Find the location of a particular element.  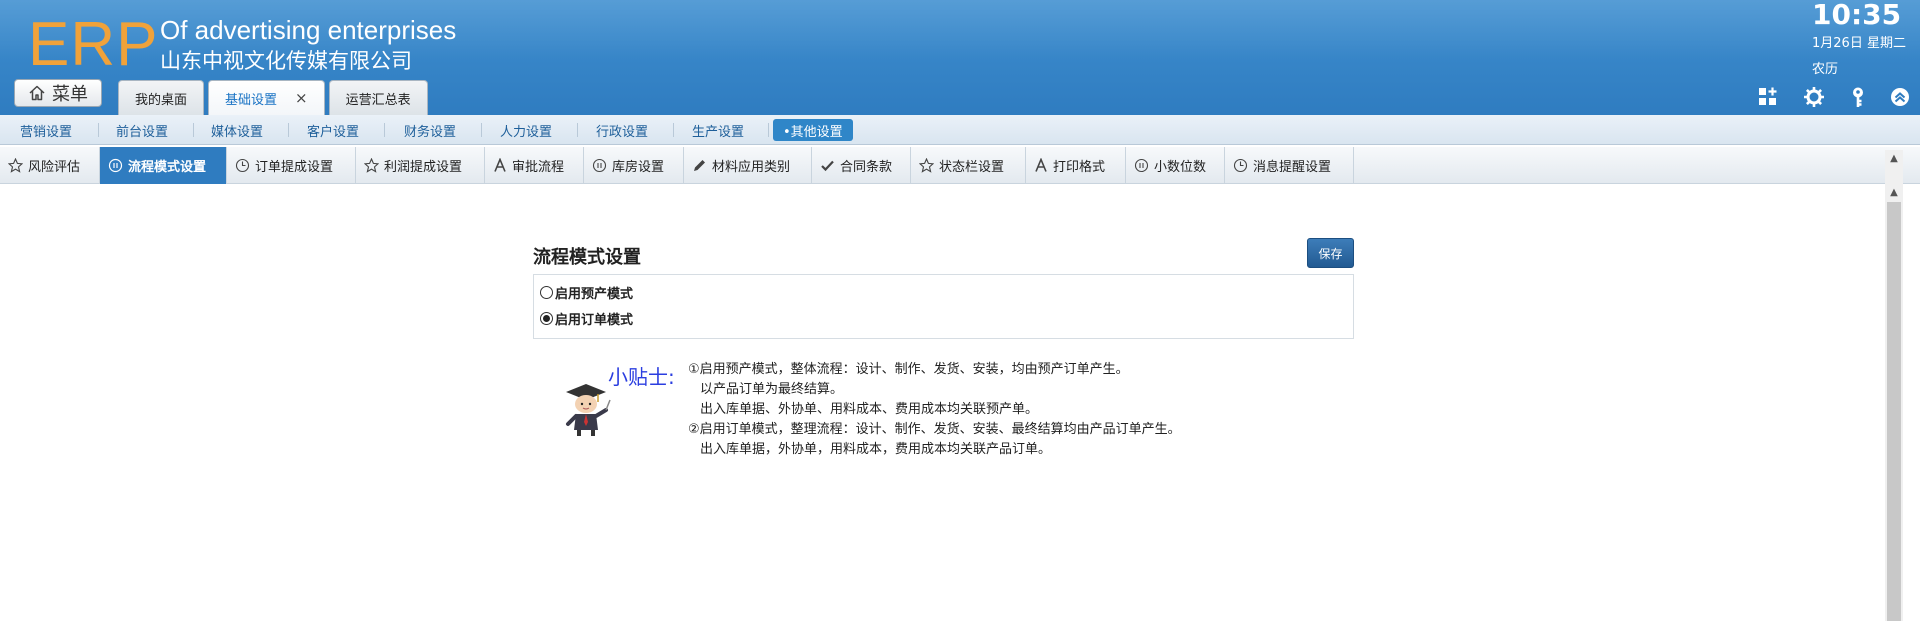

tab-operations-summary: 运营汇总表 is located at coordinates (378, 97).